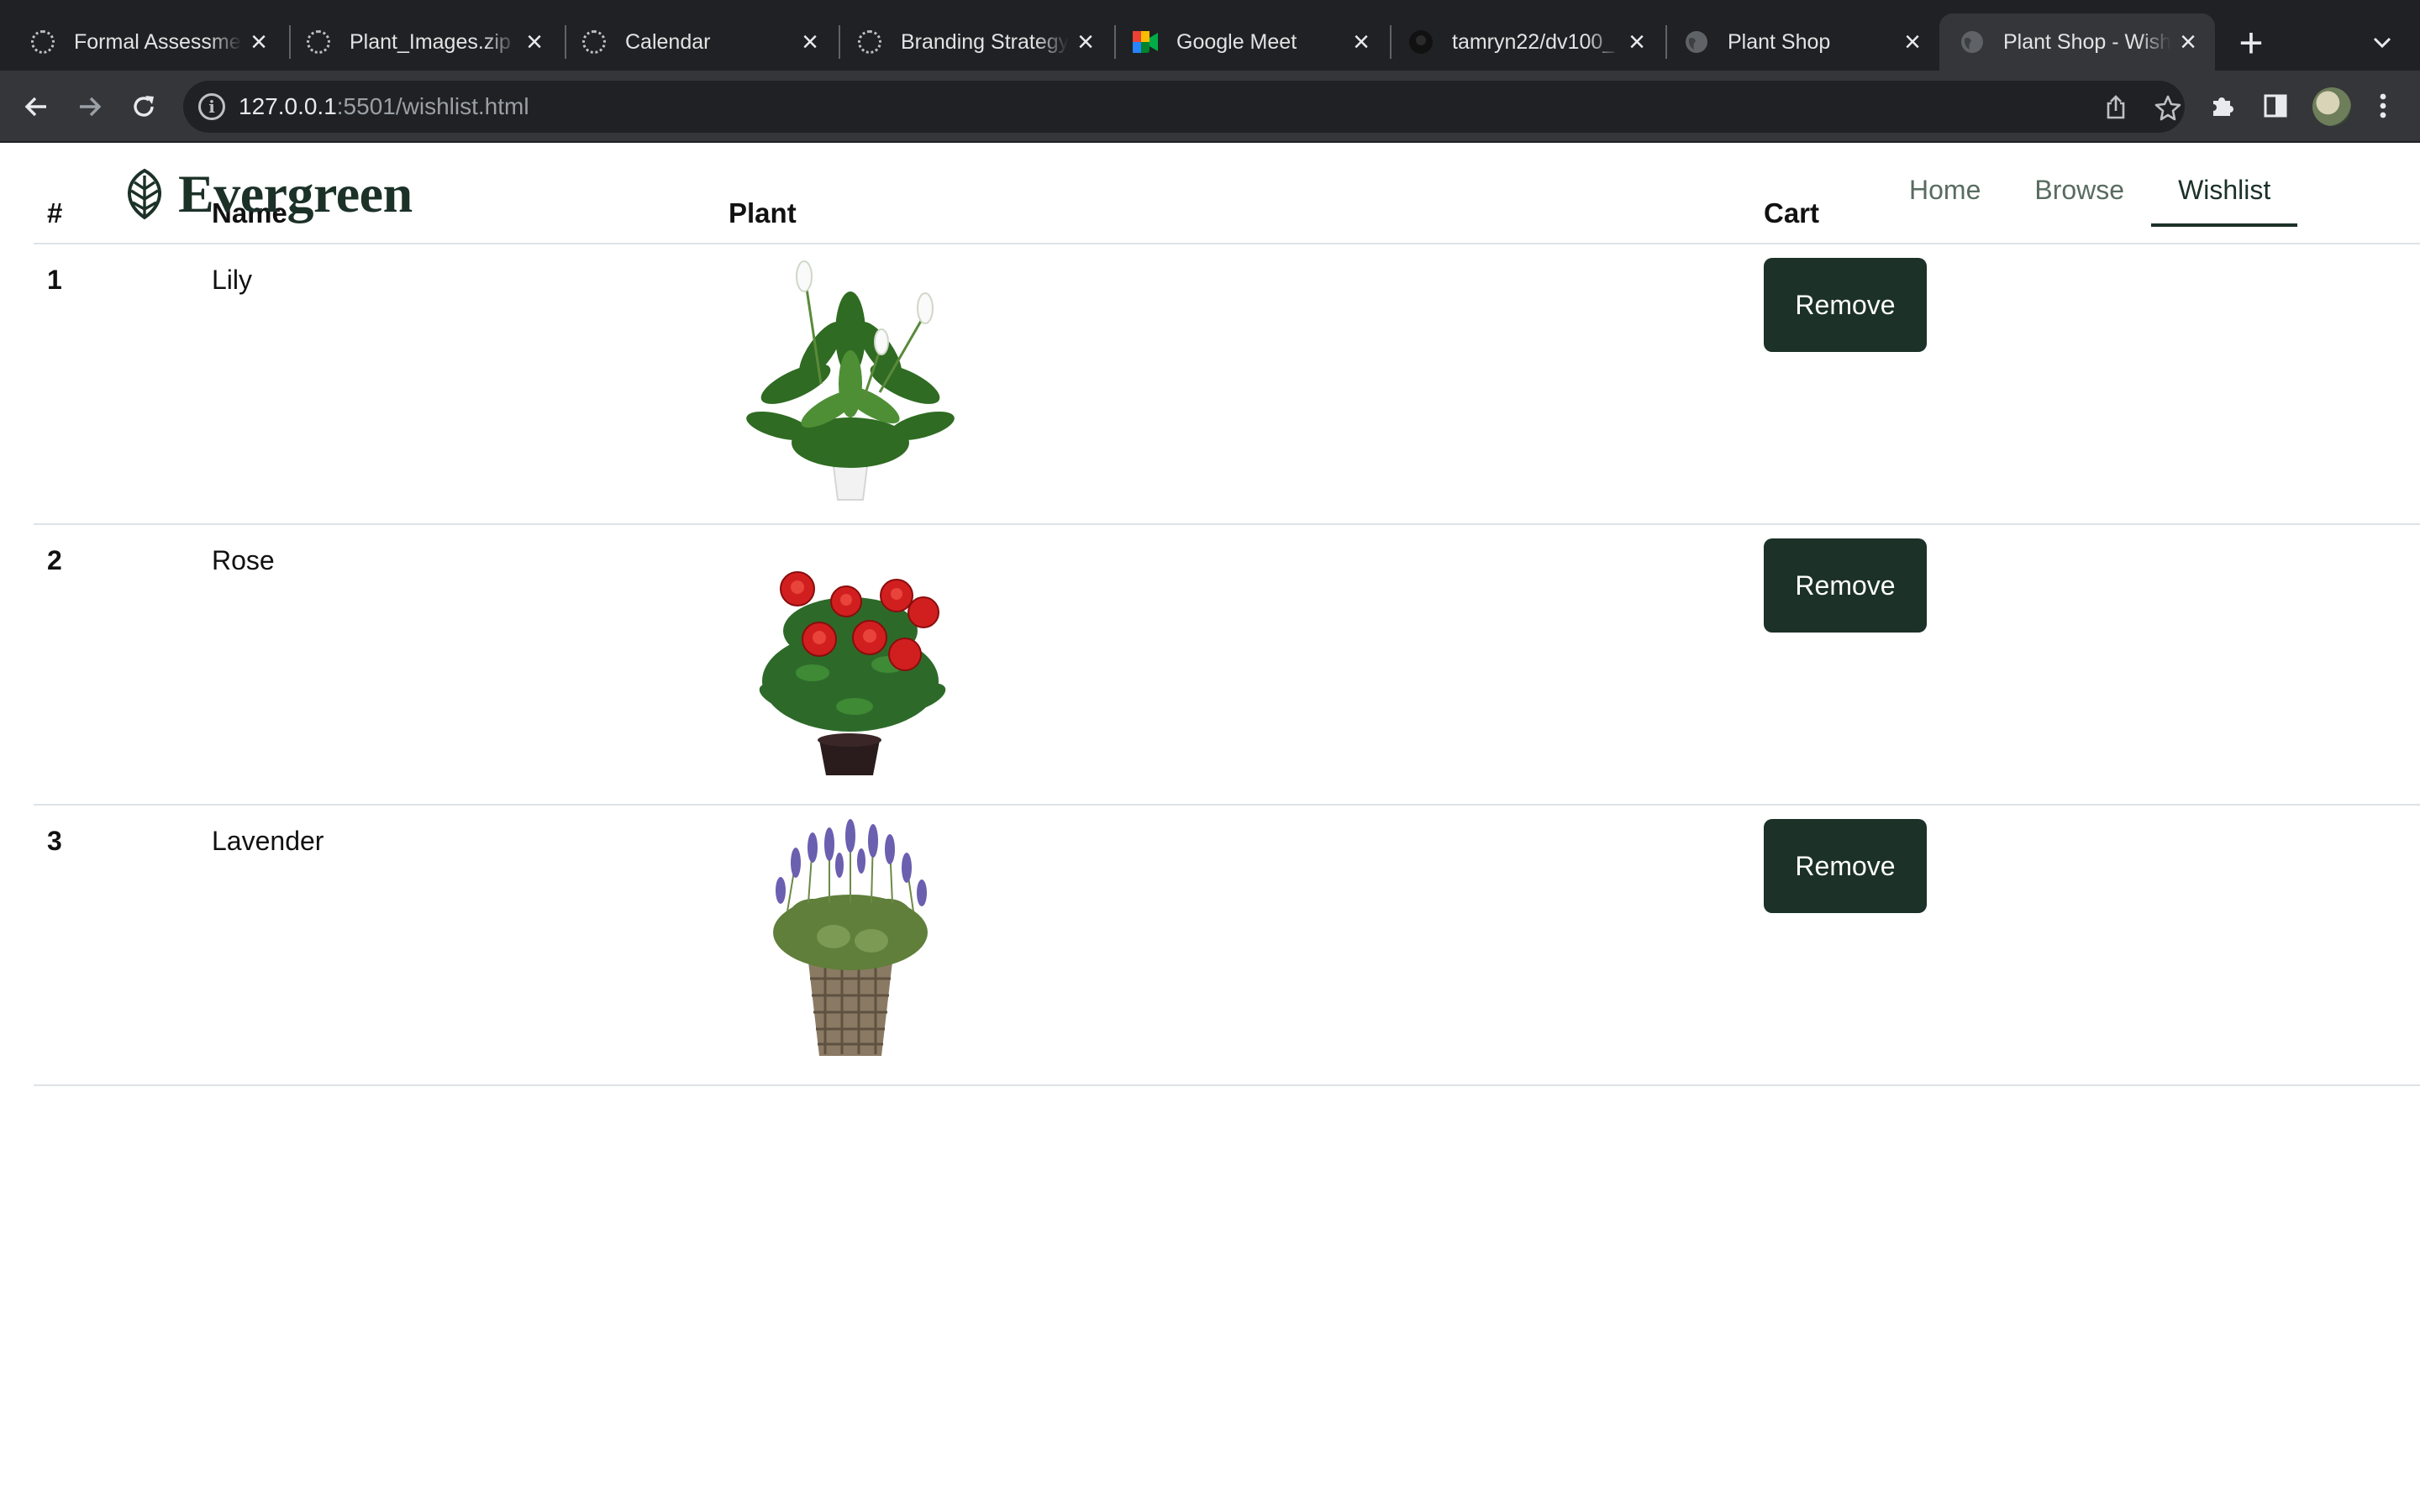  I want to click on row-number: 2, so click(123, 665).